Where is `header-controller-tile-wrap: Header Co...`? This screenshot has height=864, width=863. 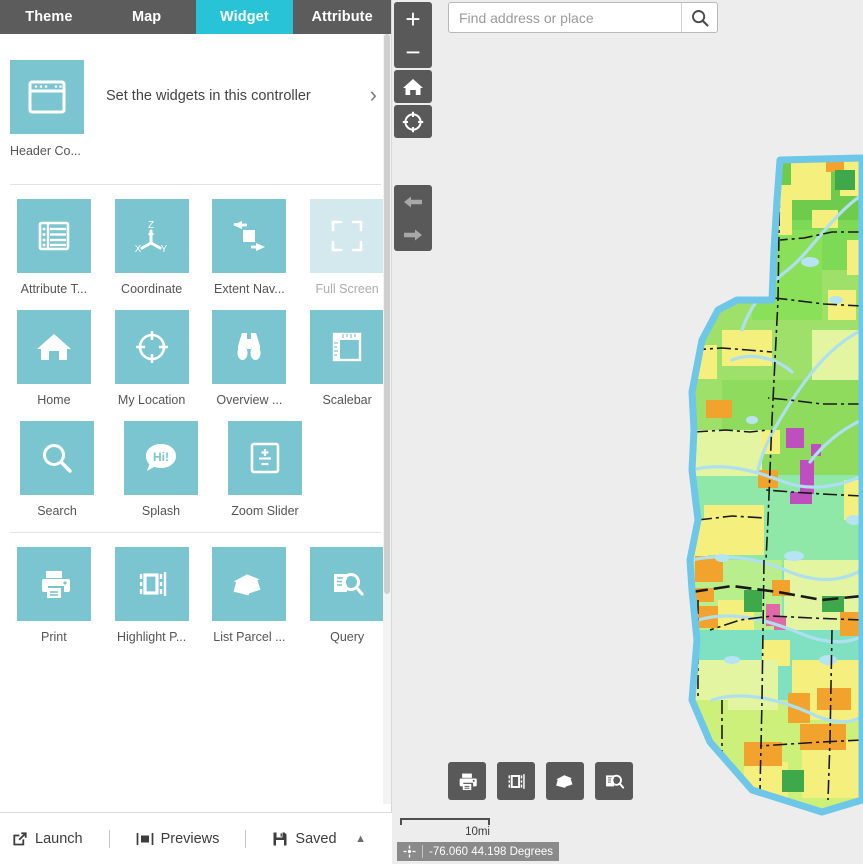 header-controller-tile-wrap: Header Co... is located at coordinates (47, 109).